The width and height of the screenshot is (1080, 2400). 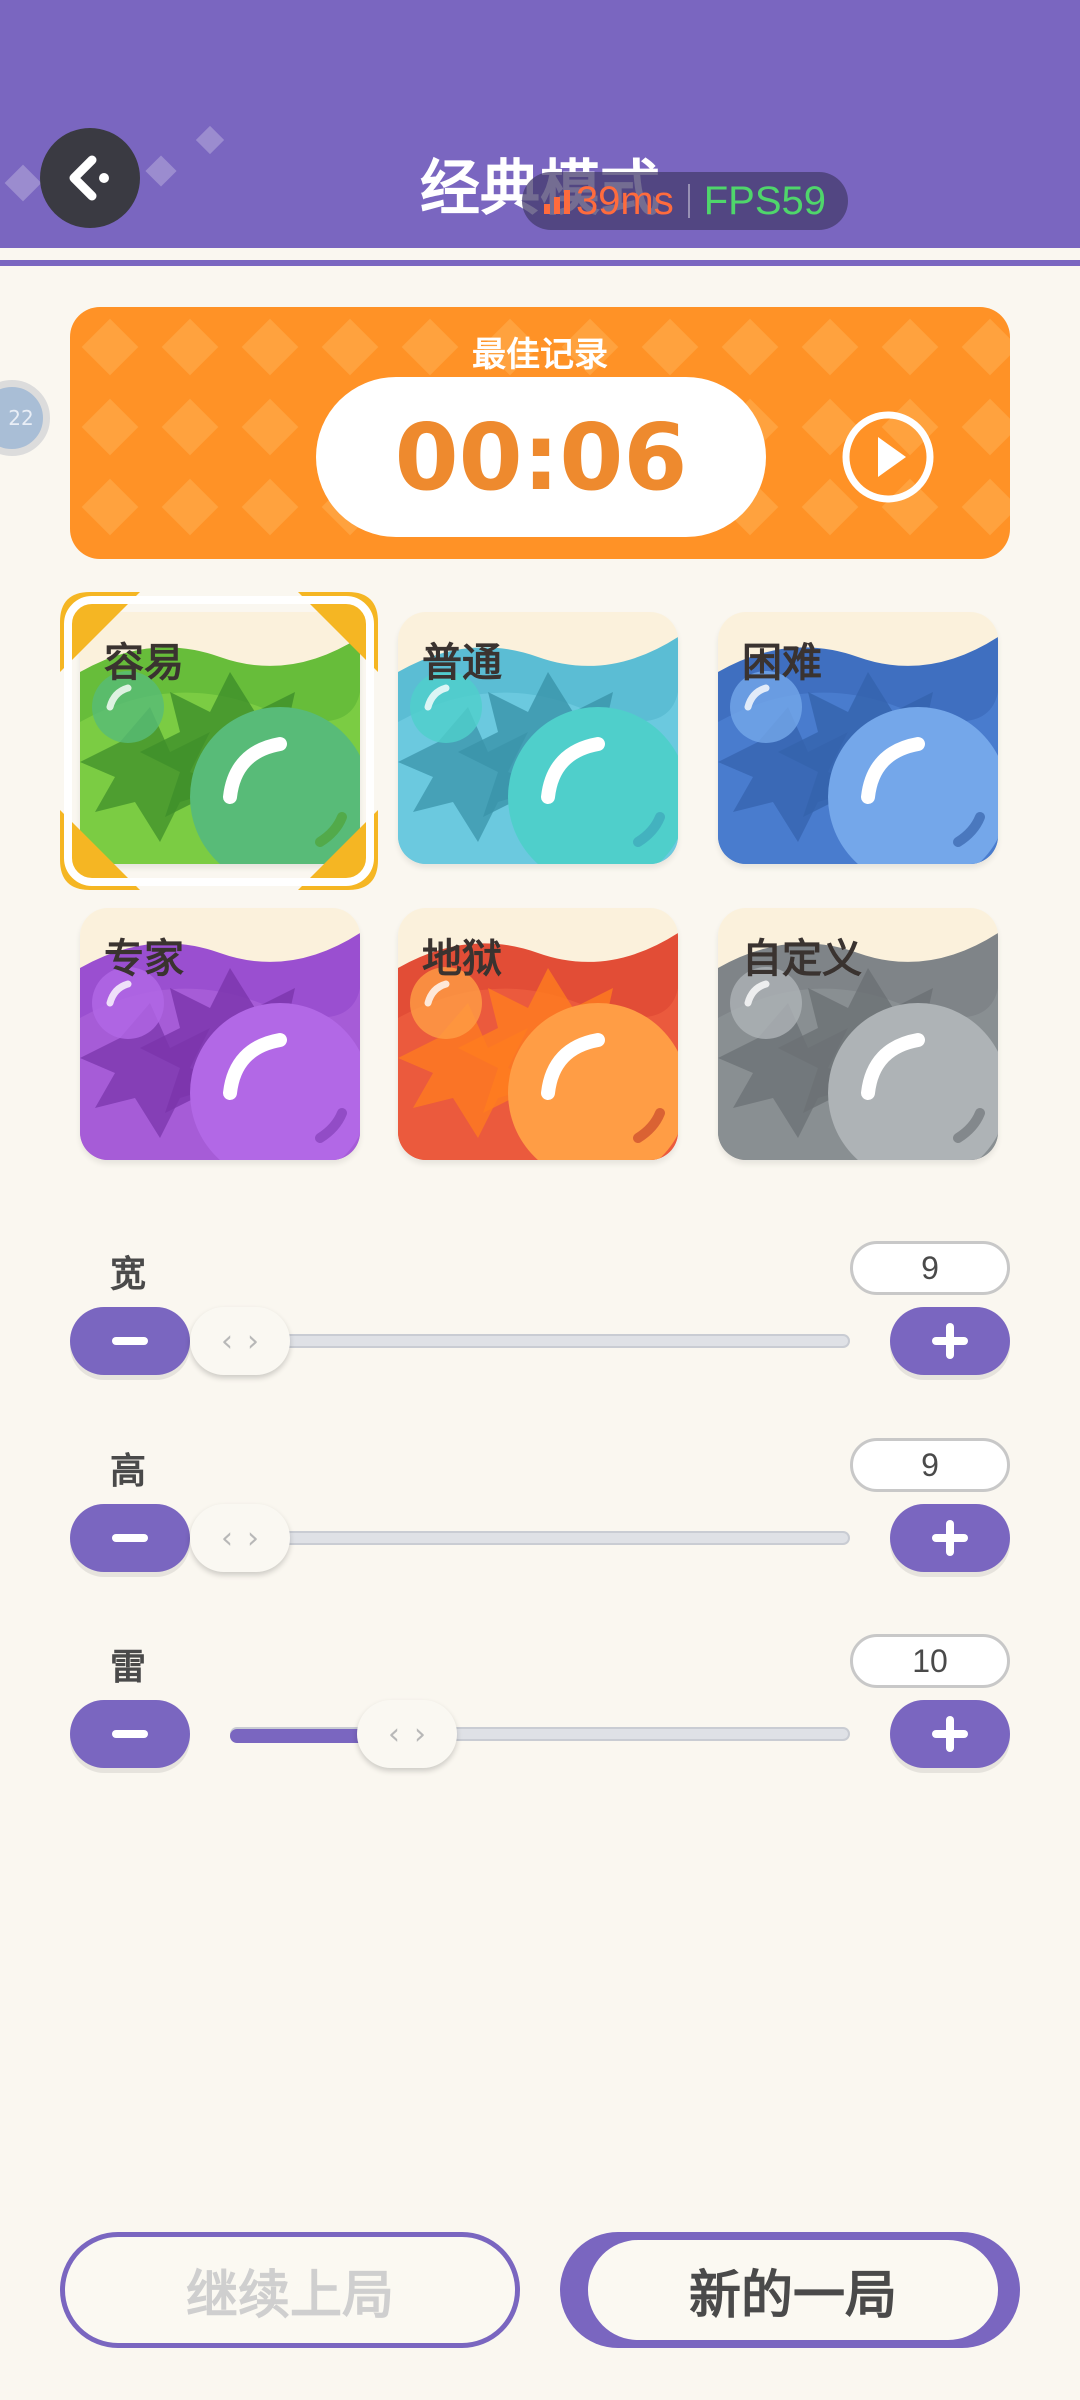 What do you see at coordinates (128, 1274) in the screenshot?
I see `setting-label: 宽` at bounding box center [128, 1274].